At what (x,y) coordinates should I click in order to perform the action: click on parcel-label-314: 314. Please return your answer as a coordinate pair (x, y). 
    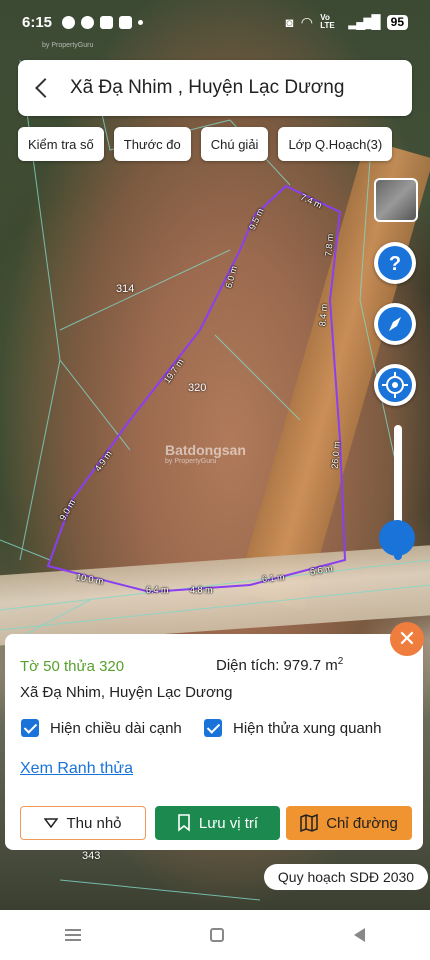
    Looking at the image, I should click on (125, 289).